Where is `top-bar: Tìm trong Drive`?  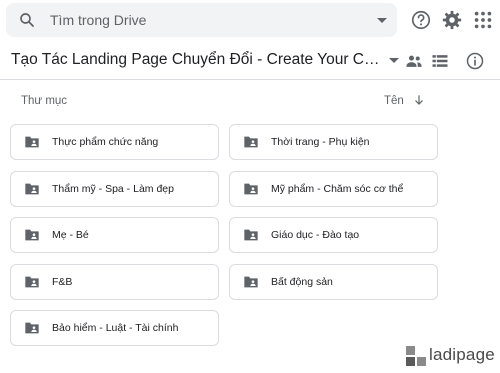 top-bar: Tìm trong Drive is located at coordinates (250, 20).